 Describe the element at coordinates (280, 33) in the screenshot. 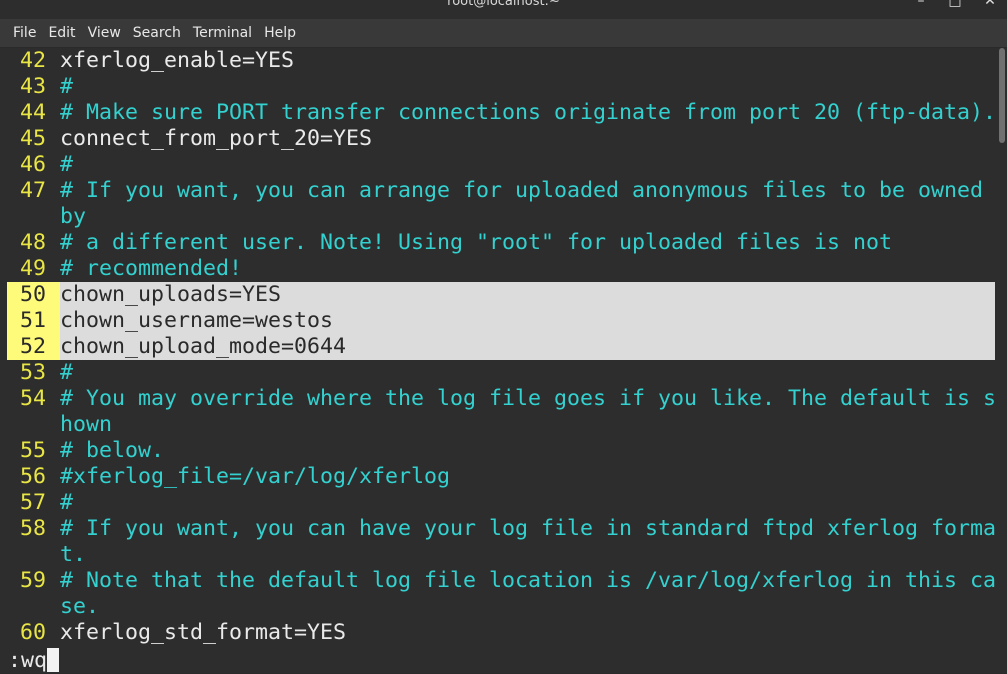

I see `menu-help: Help` at that location.